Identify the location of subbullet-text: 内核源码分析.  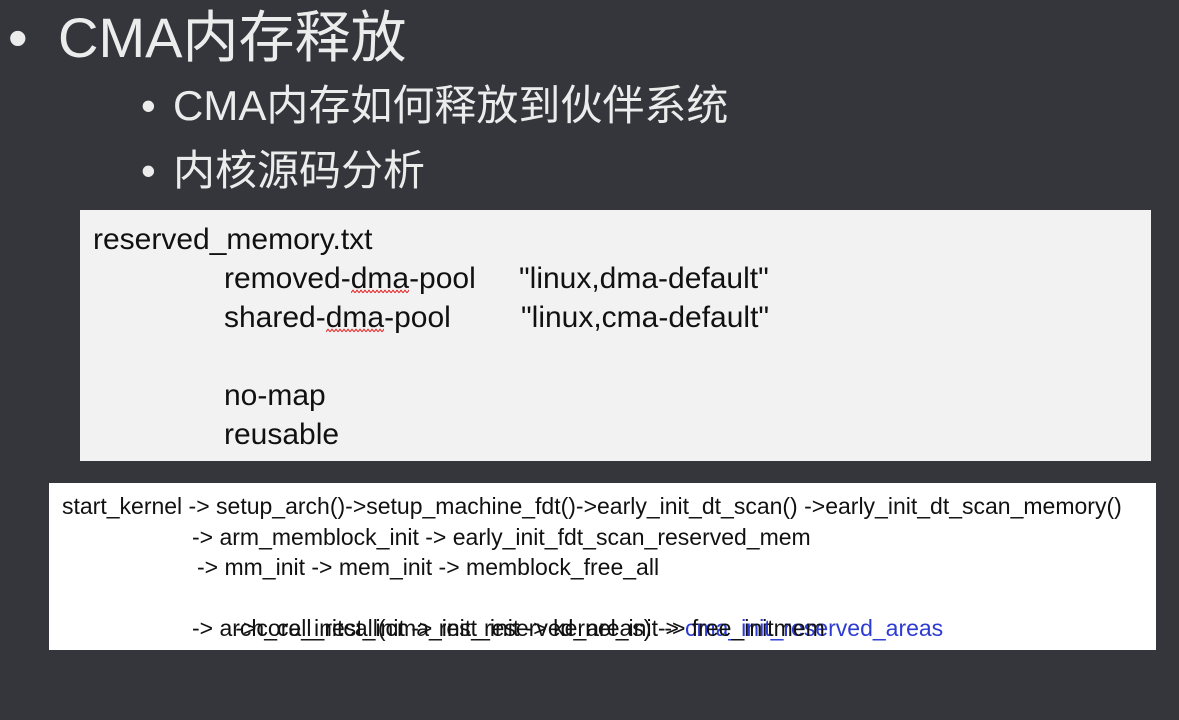
(299, 170).